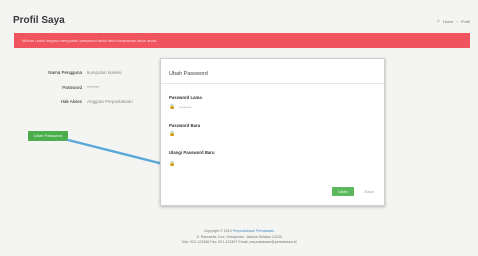 This screenshot has height=256, width=478. I want to click on profile-row-access: Hak Akses Anggota Perpustakaan, so click(80, 103).